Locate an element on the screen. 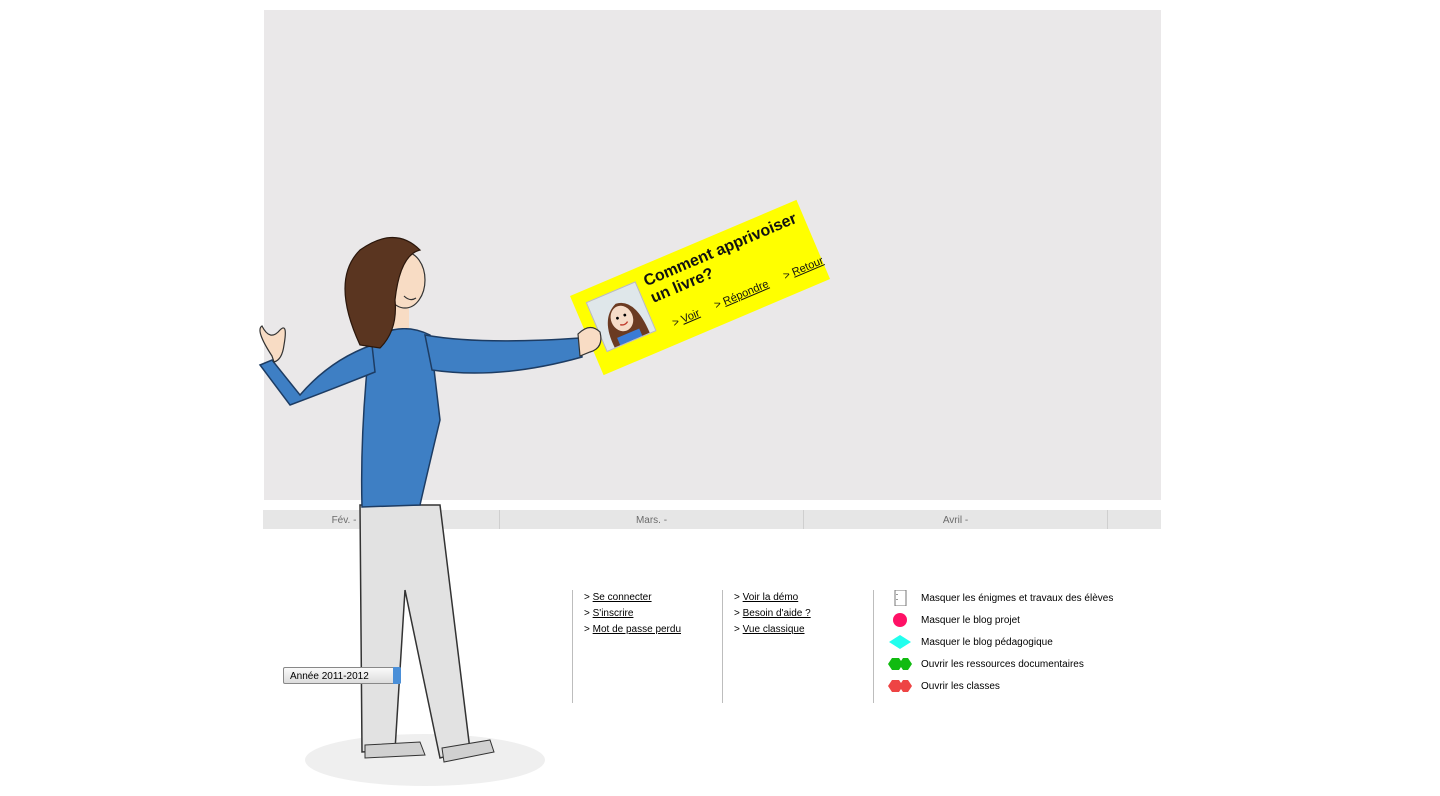 The height and width of the screenshot is (796, 1440). help-link: > Besoin d'aide ? is located at coordinates (772, 613).